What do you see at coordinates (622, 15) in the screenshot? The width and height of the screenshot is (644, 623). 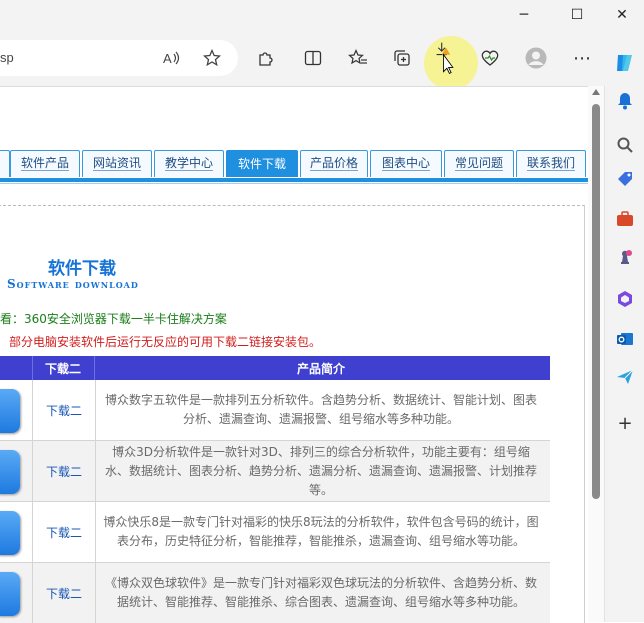 I see `close-button: ✕` at bounding box center [622, 15].